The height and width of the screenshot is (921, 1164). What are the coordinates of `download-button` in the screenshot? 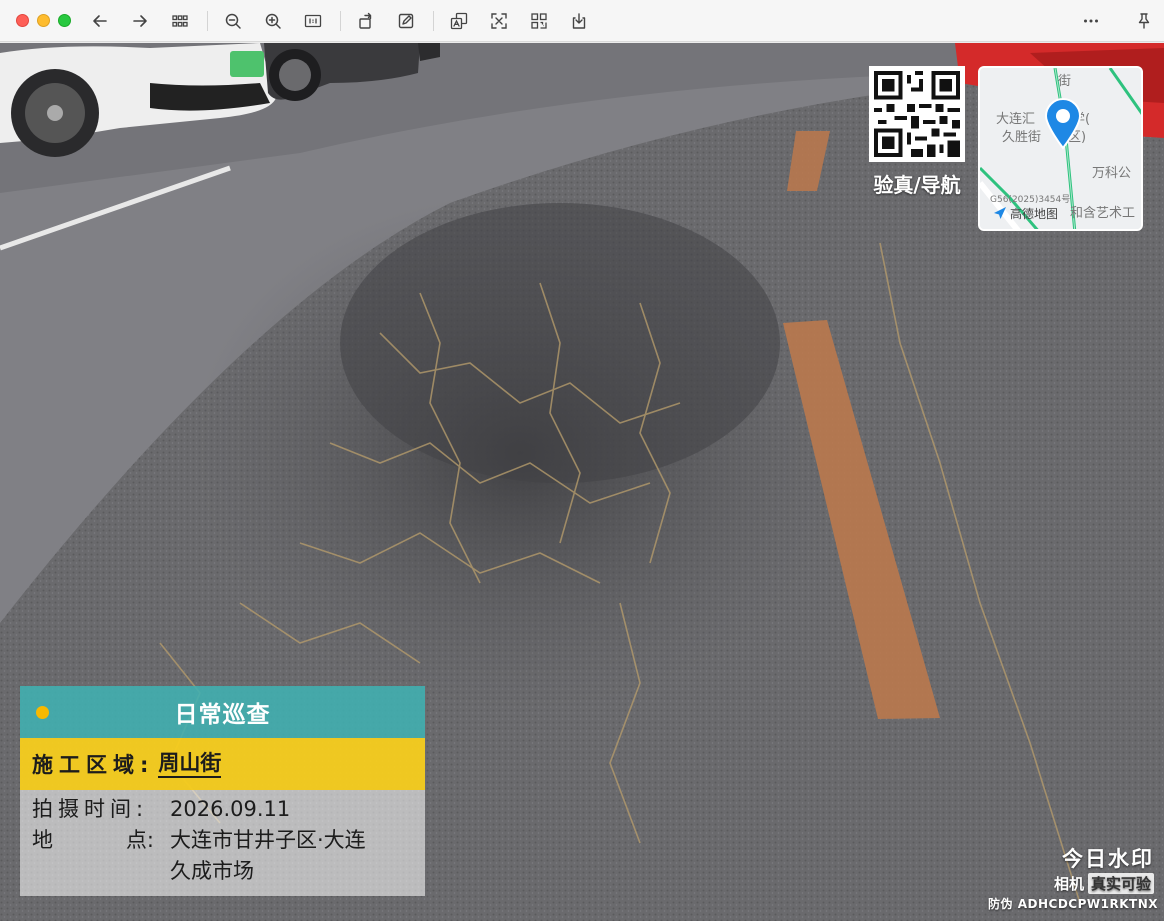 It's located at (579, 21).